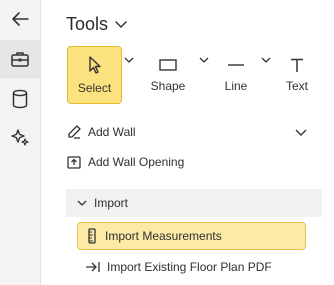  What do you see at coordinates (92, 236) in the screenshot?
I see `ruler-icon` at bounding box center [92, 236].